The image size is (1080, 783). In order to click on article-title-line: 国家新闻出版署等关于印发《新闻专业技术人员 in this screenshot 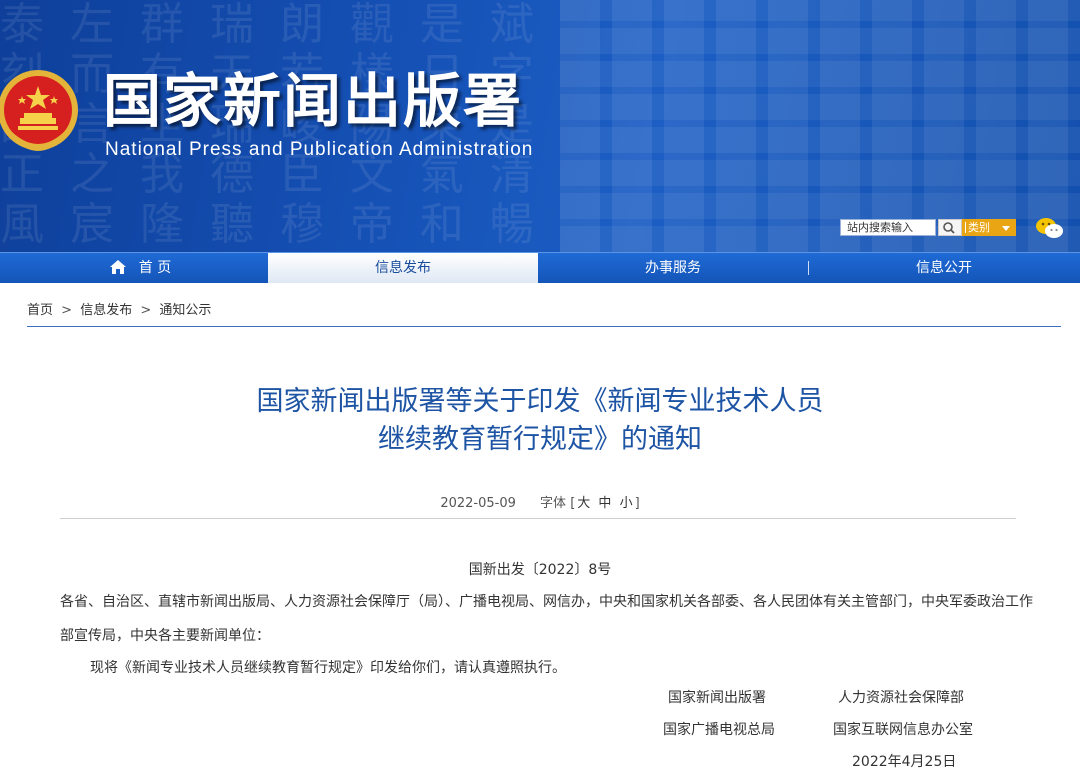, I will do `click(540, 401)`.